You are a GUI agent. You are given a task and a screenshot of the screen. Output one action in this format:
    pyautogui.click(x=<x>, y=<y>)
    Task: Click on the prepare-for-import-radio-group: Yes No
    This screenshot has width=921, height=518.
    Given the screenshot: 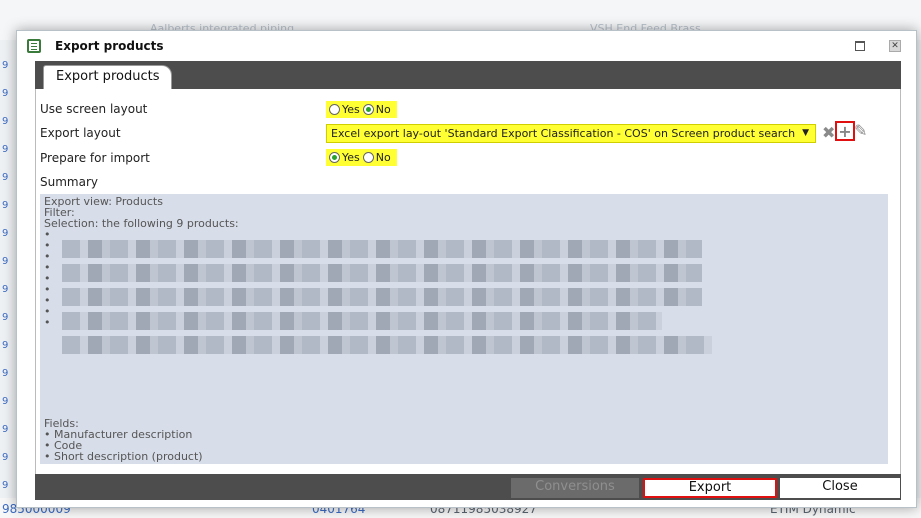 What is the action you would take?
    pyautogui.click(x=361, y=157)
    